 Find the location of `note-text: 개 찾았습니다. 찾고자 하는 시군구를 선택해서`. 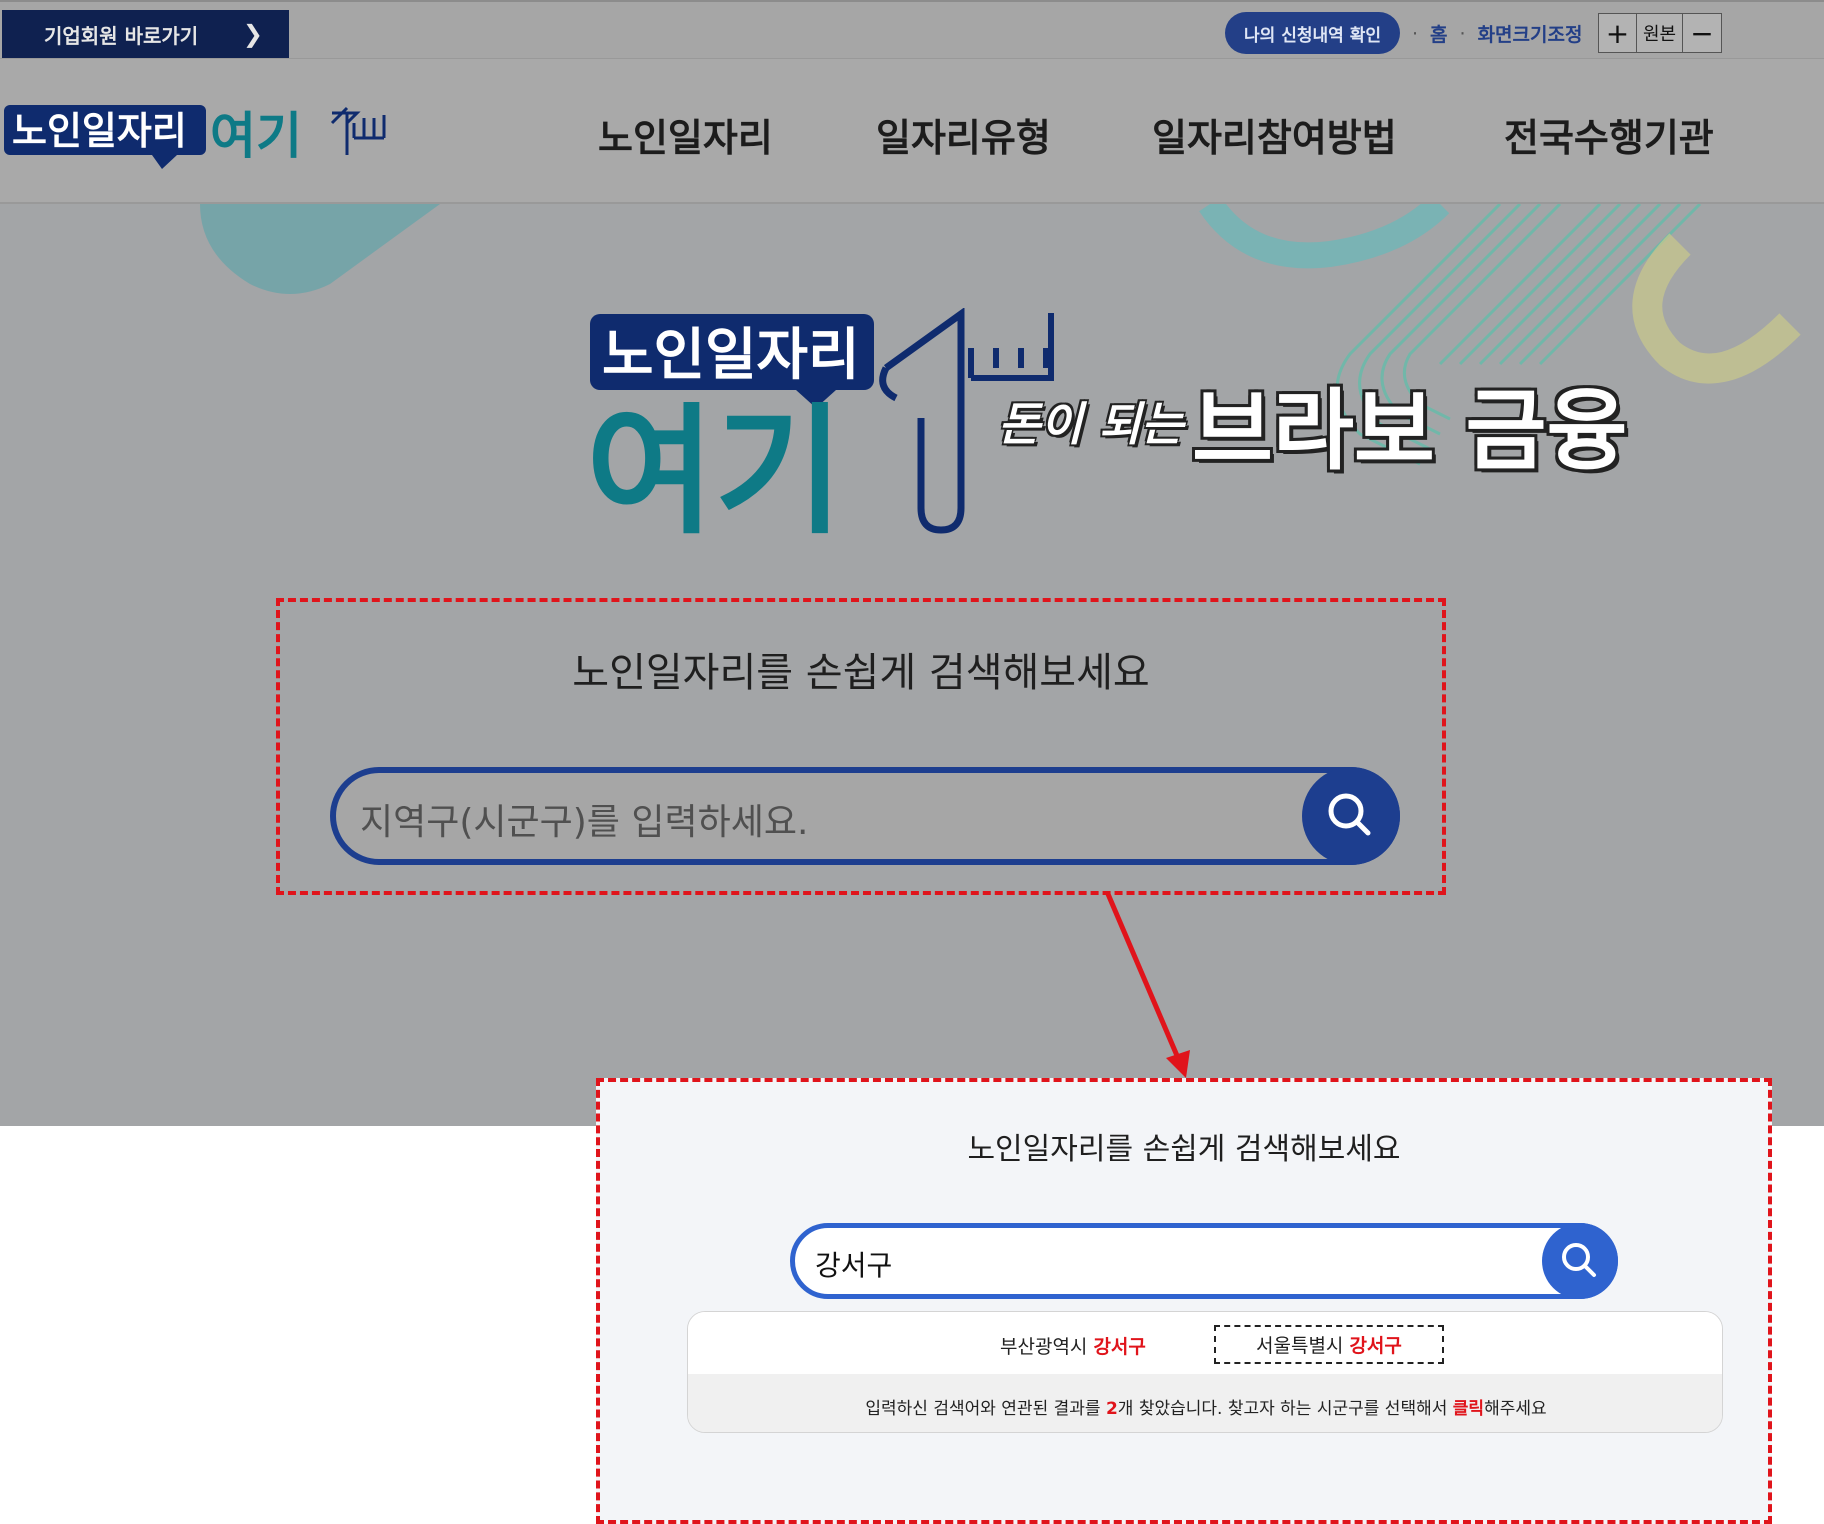

note-text: 개 찾았습니다. 찾고자 하는 시군구를 선택해서 is located at coordinates (1285, 1409).